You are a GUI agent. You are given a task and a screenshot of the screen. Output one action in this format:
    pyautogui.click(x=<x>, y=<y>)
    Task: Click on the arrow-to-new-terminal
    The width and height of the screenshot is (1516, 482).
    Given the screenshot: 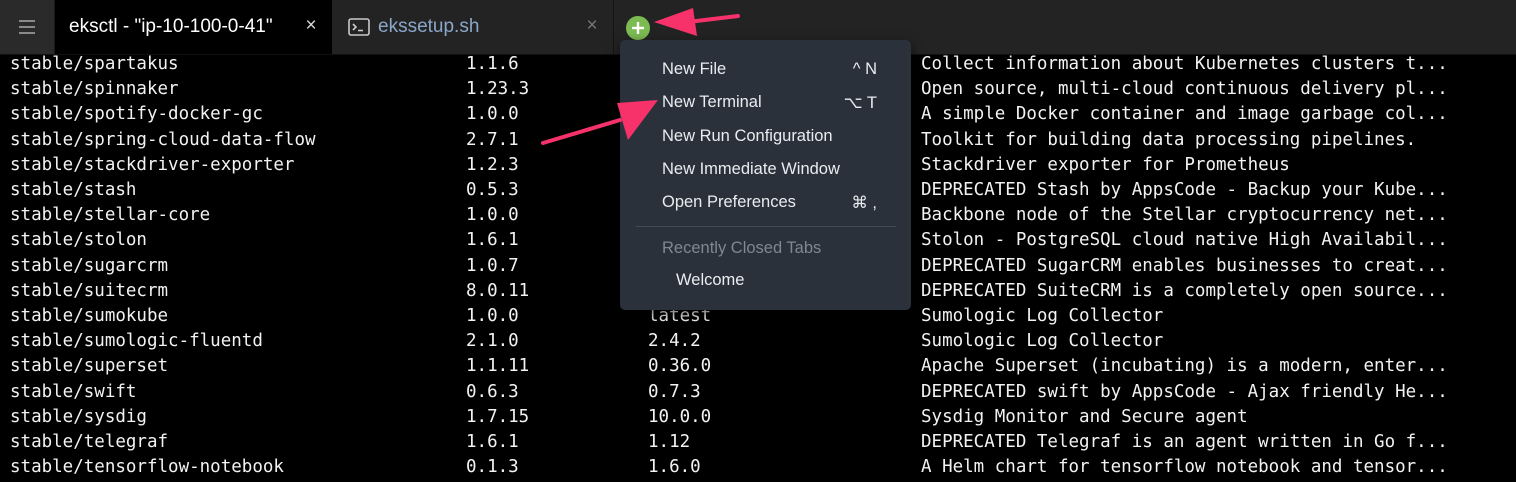 What is the action you would take?
    pyautogui.click(x=599, y=122)
    